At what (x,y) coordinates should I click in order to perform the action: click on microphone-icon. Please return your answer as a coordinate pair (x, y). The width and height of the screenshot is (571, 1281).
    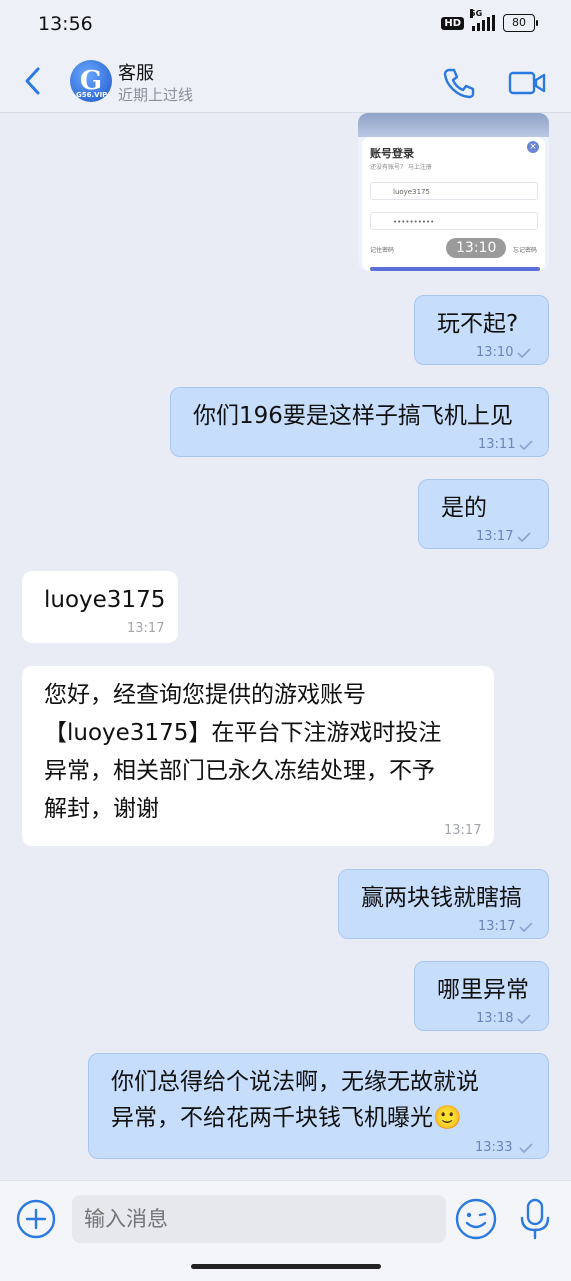
    Looking at the image, I should click on (535, 1219).